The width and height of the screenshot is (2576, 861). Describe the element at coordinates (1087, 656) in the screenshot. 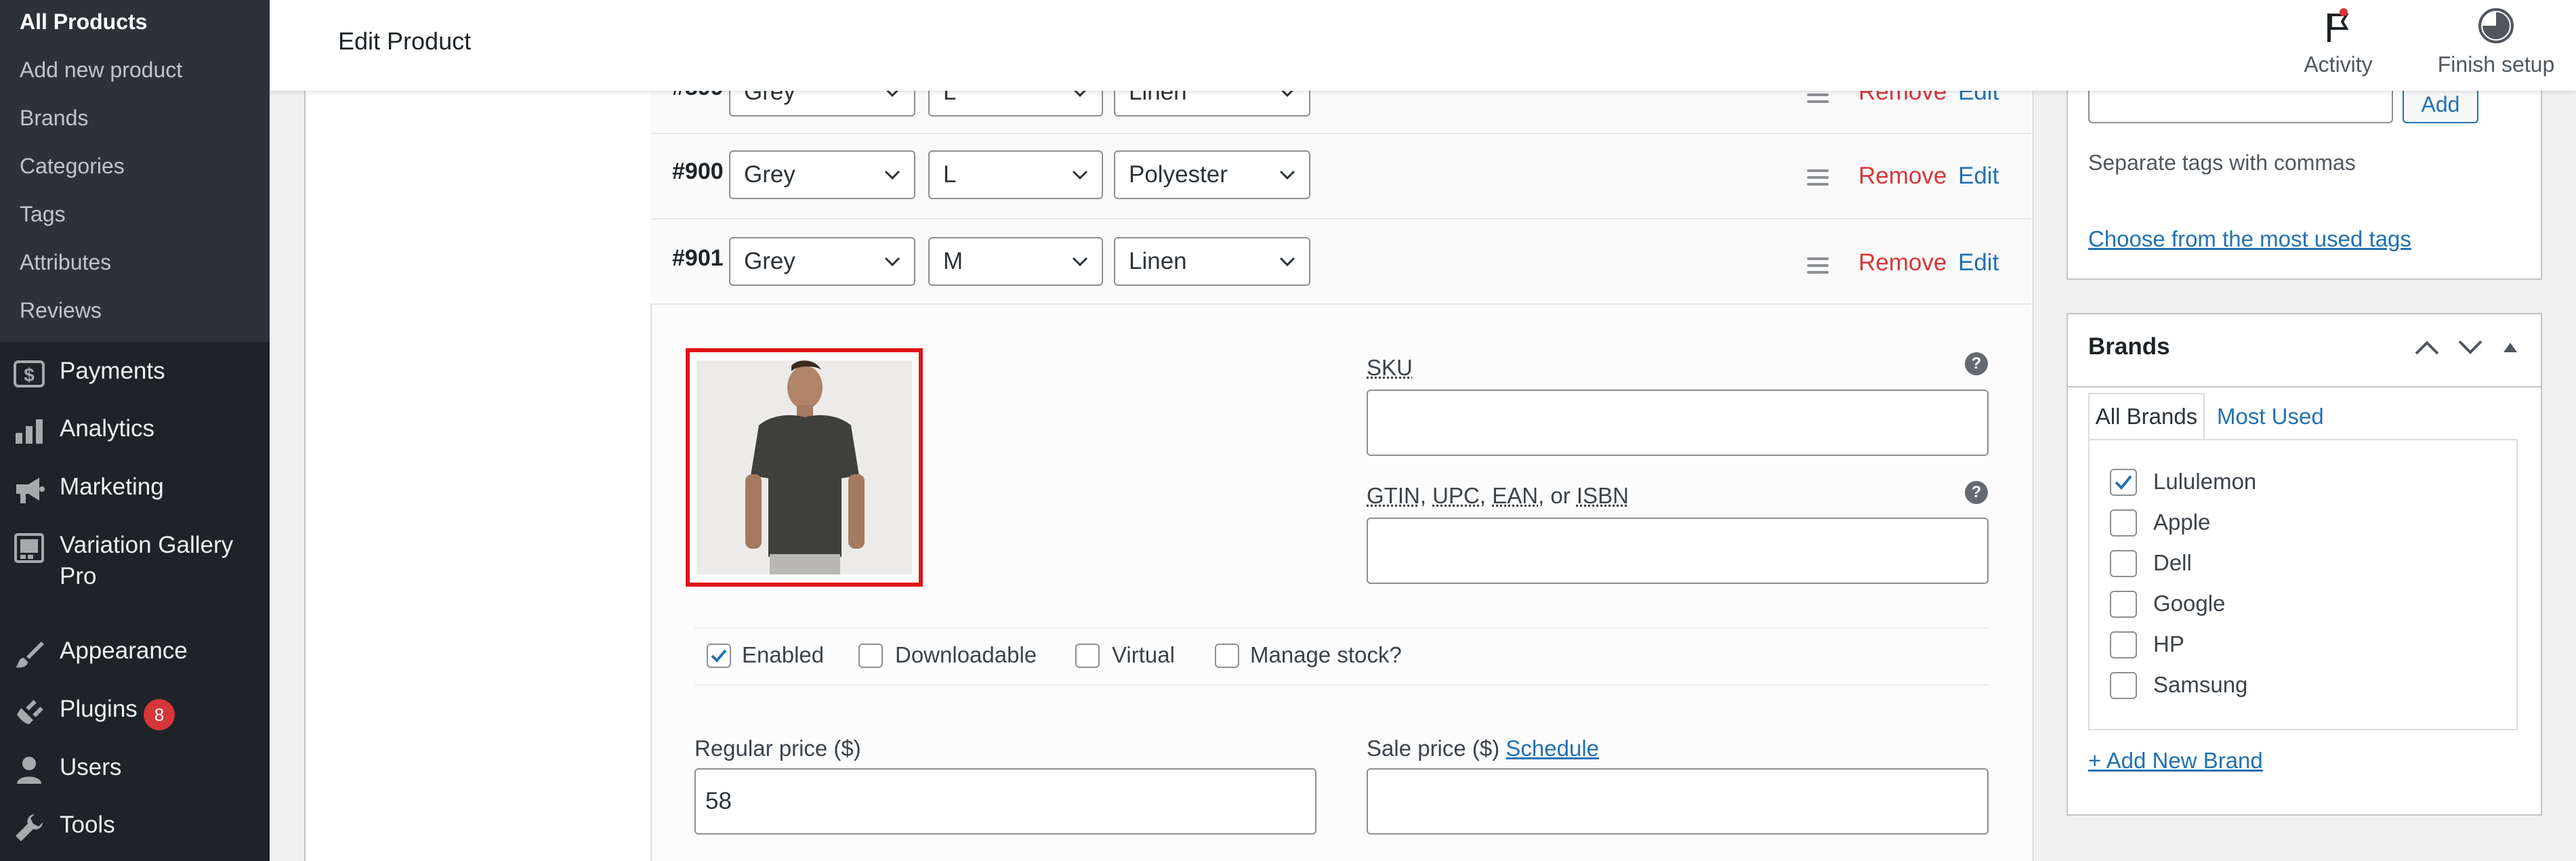

I see `virtual-checkbox` at that location.